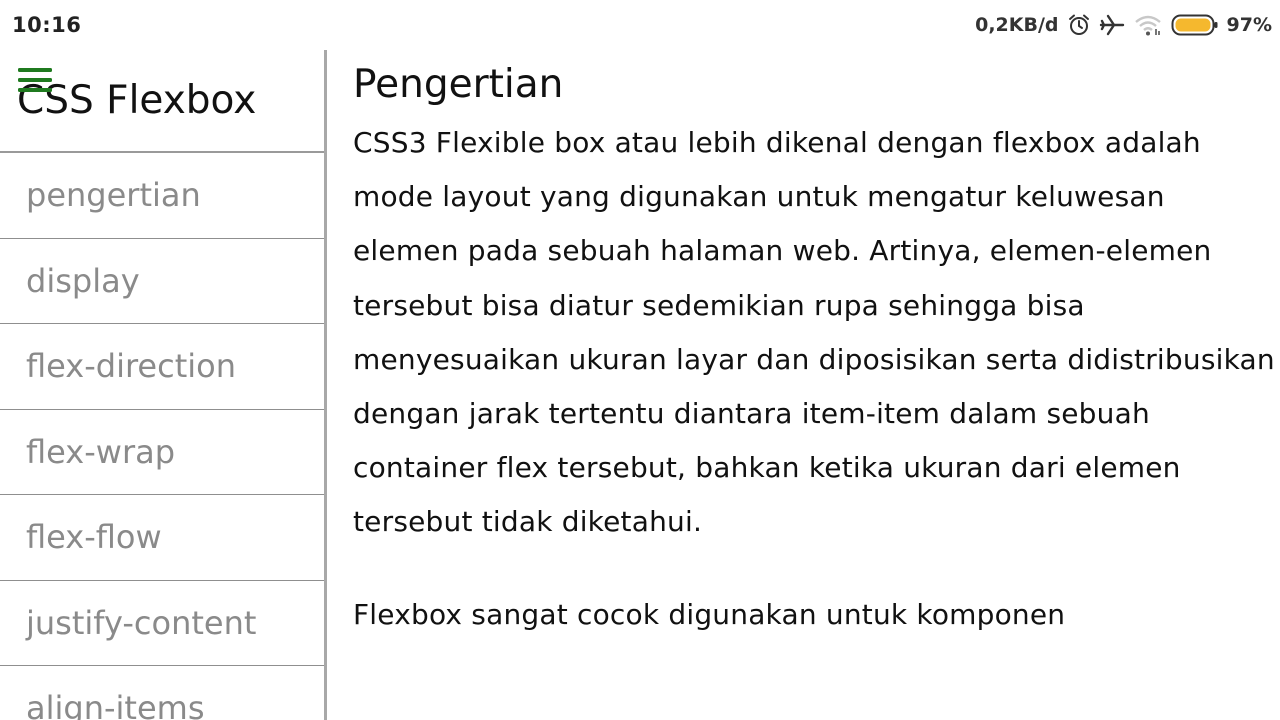 This screenshot has height=720, width=1280. What do you see at coordinates (162, 623) in the screenshot?
I see `sidebar-item-justify-content: justify-content` at bounding box center [162, 623].